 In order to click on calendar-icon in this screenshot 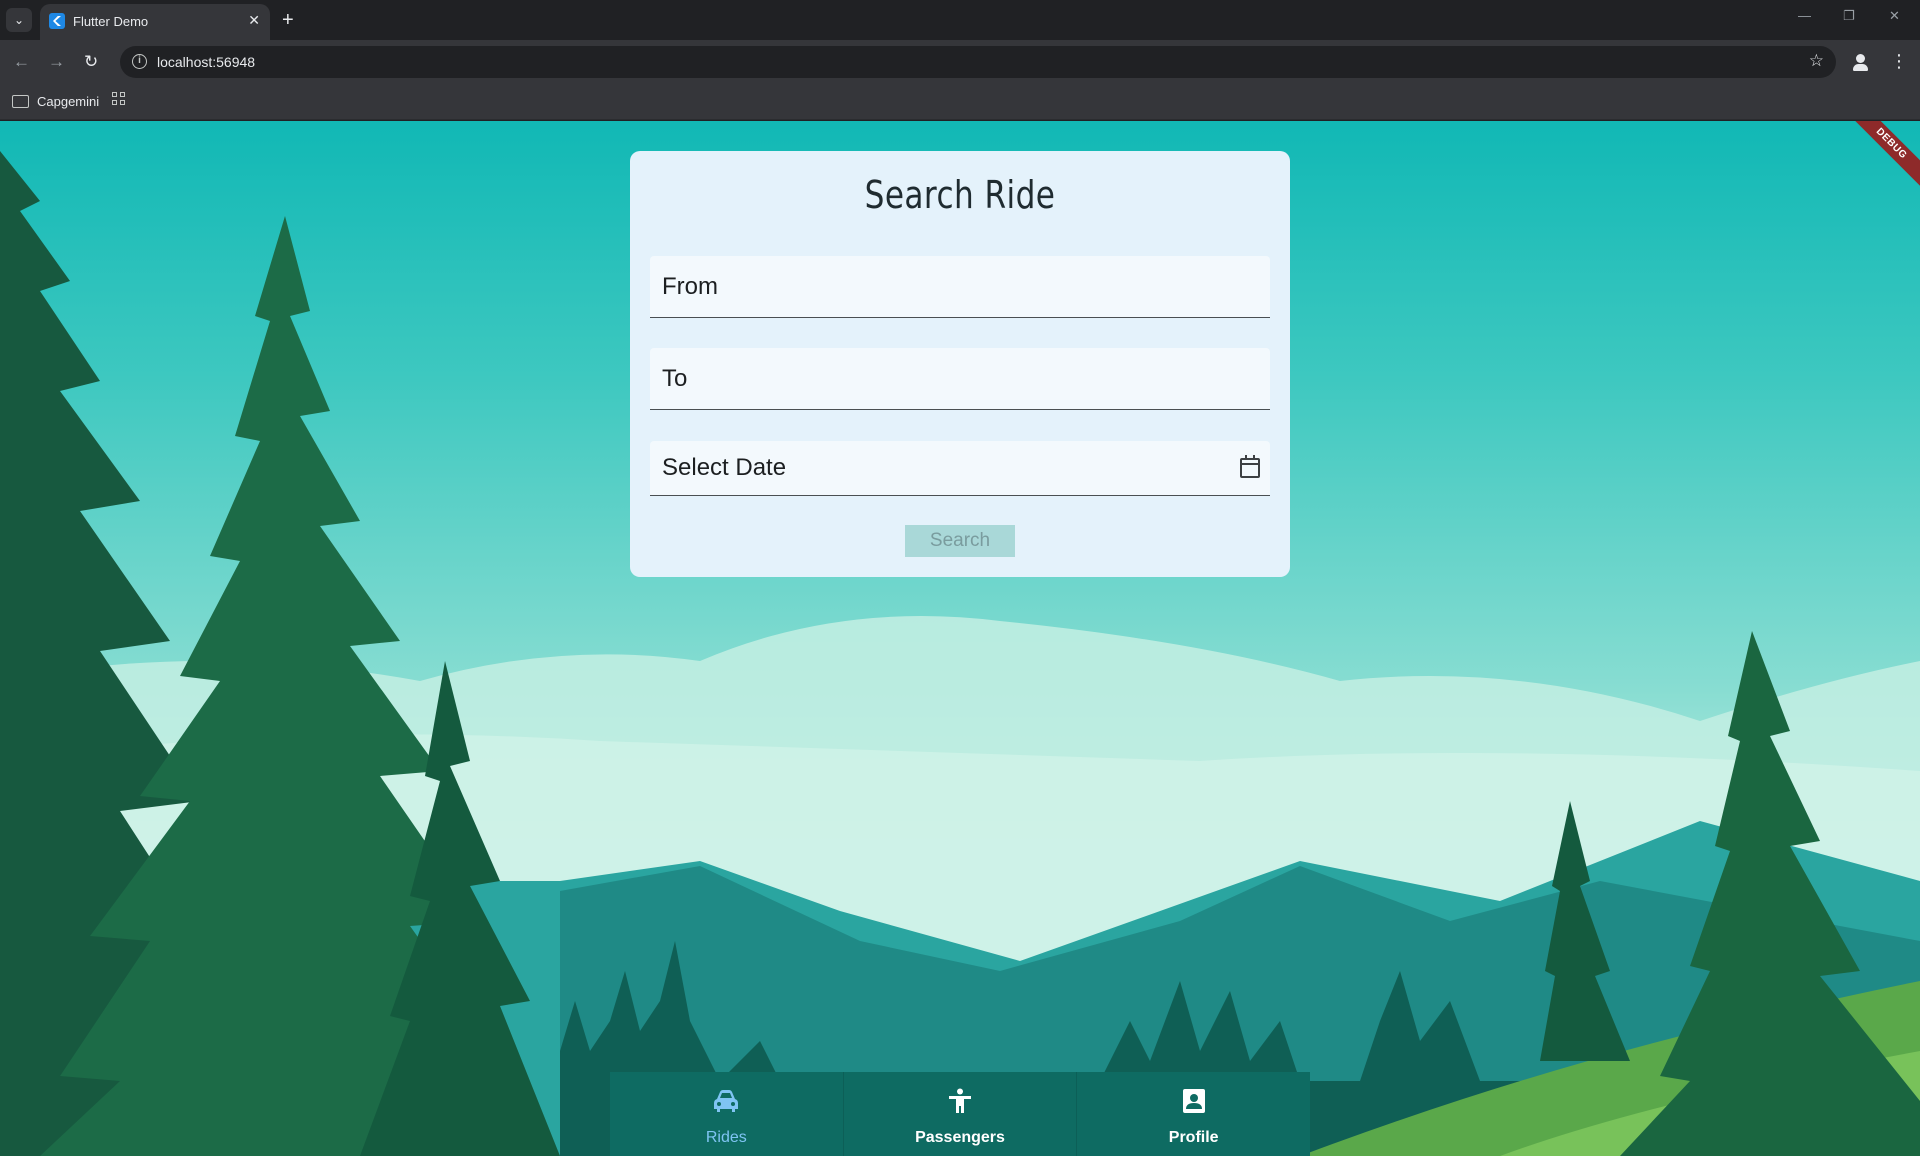, I will do `click(1250, 466)`.